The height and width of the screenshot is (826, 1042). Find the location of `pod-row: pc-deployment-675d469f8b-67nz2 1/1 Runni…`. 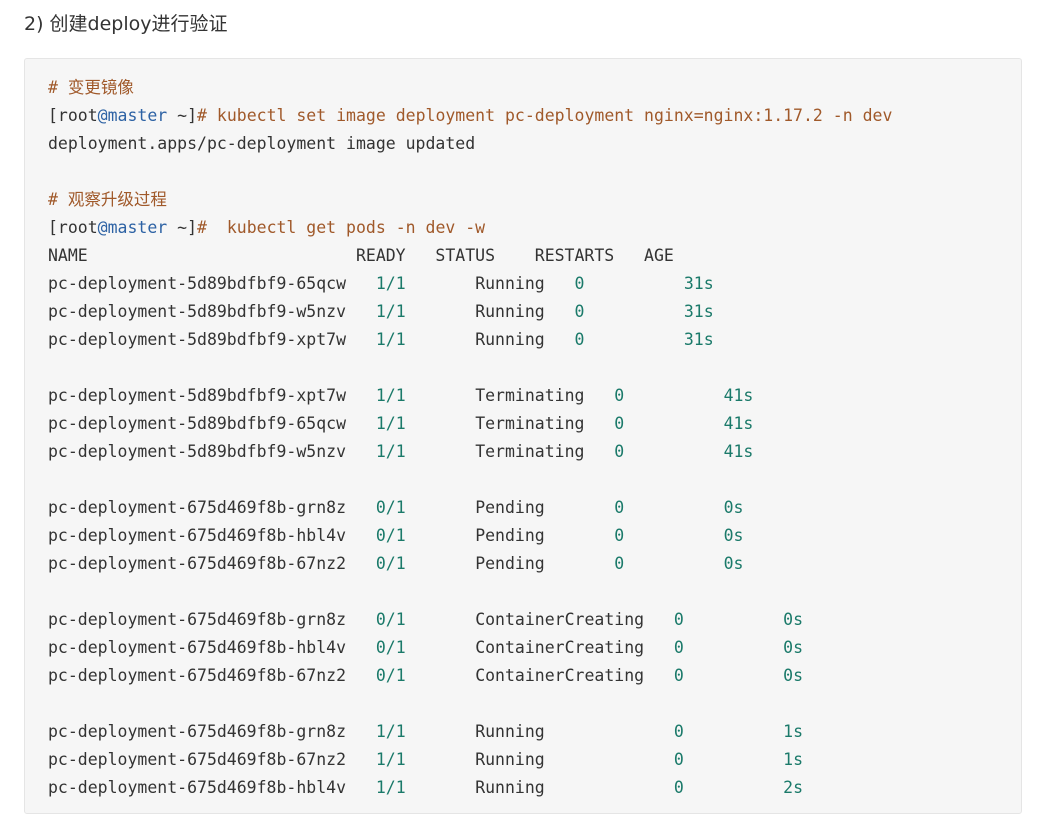

pod-row: pc-deployment-675d469f8b-67nz2 1/1 Runni… is located at coordinates (470, 760).